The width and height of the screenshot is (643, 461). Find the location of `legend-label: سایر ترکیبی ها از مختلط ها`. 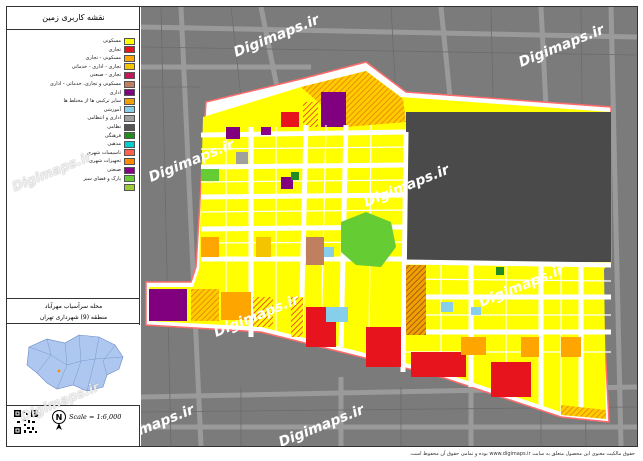

legend-label: سایر ترکیبی ها از مختلط ها is located at coordinates (92, 101).